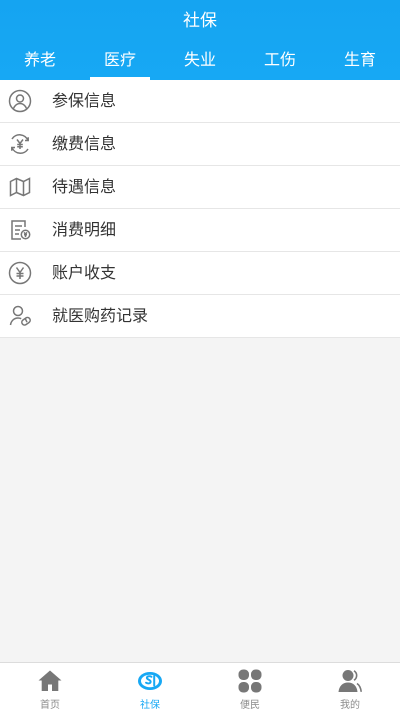 The width and height of the screenshot is (400, 711). Describe the element at coordinates (280, 61) in the screenshot. I see `tab-work-injury: 工伤` at that location.